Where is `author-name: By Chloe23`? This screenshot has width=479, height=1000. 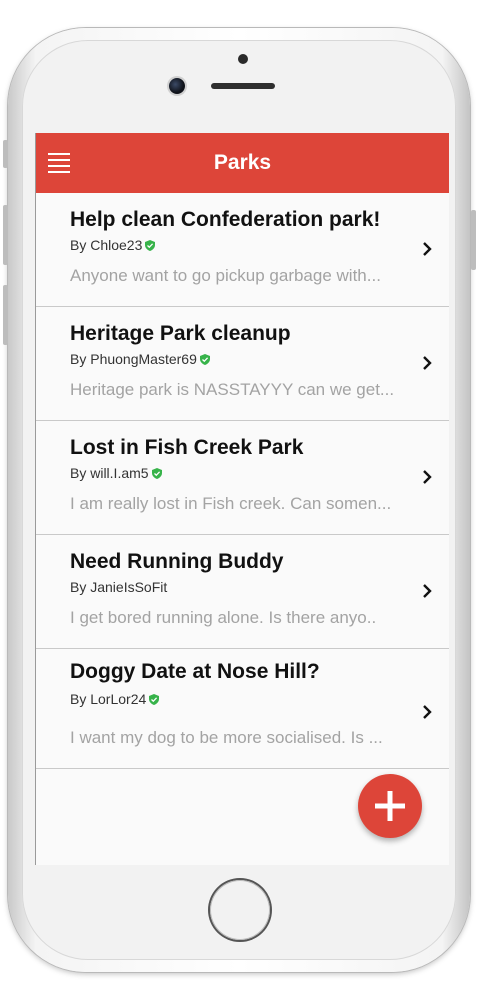 author-name: By Chloe23 is located at coordinates (106, 245).